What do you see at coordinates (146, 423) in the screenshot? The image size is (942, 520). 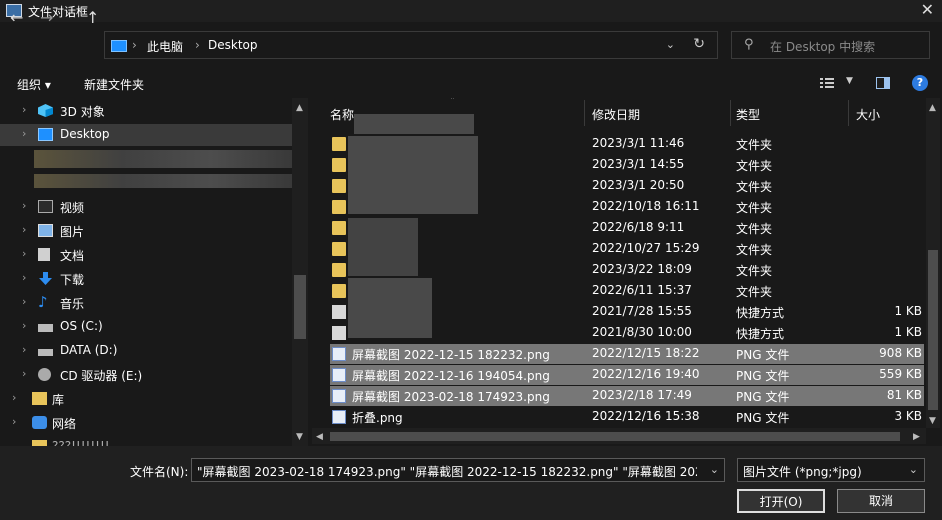 I see `sidebar-item-network: › 网络` at bounding box center [146, 423].